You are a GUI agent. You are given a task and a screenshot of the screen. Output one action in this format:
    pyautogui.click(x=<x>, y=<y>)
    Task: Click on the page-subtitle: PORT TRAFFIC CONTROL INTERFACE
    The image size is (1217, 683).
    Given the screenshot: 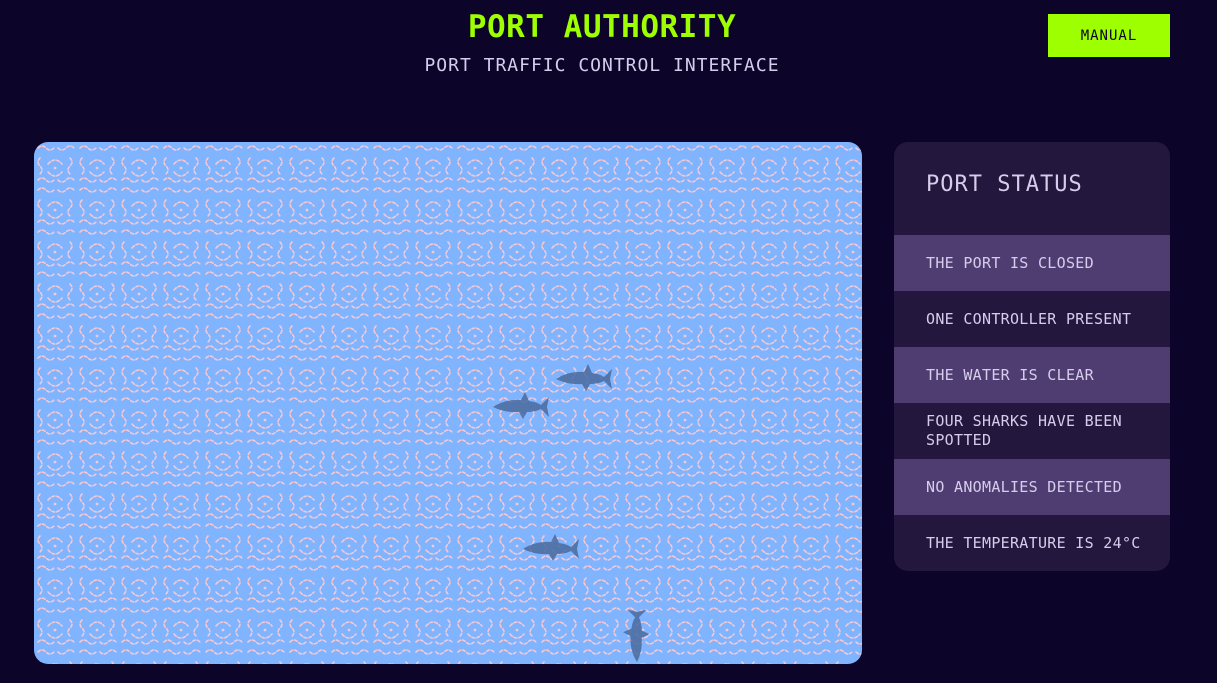 What is the action you would take?
    pyautogui.click(x=602, y=65)
    